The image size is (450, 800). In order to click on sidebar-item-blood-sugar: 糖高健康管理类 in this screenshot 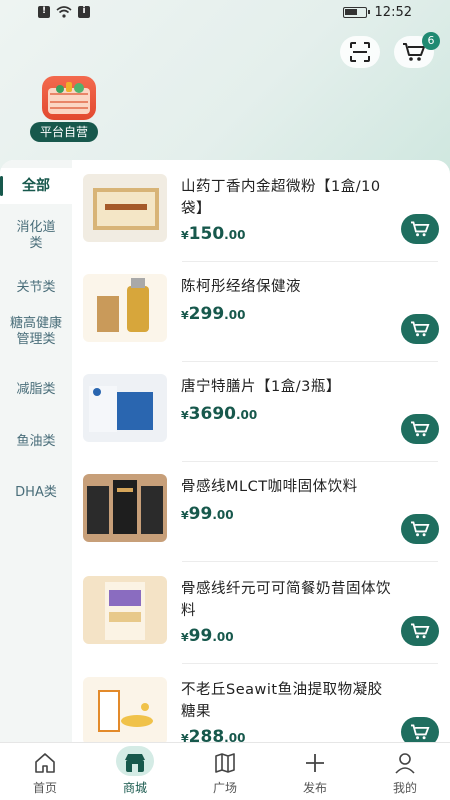, I will do `click(36, 332)`.